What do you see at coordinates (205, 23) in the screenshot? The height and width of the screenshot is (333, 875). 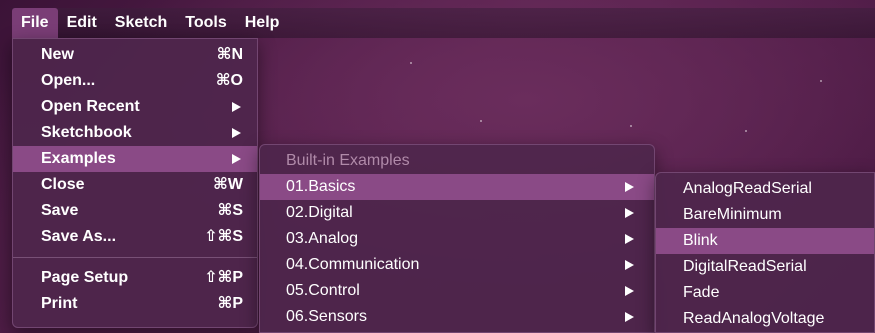 I see `menu-tools: Tools` at bounding box center [205, 23].